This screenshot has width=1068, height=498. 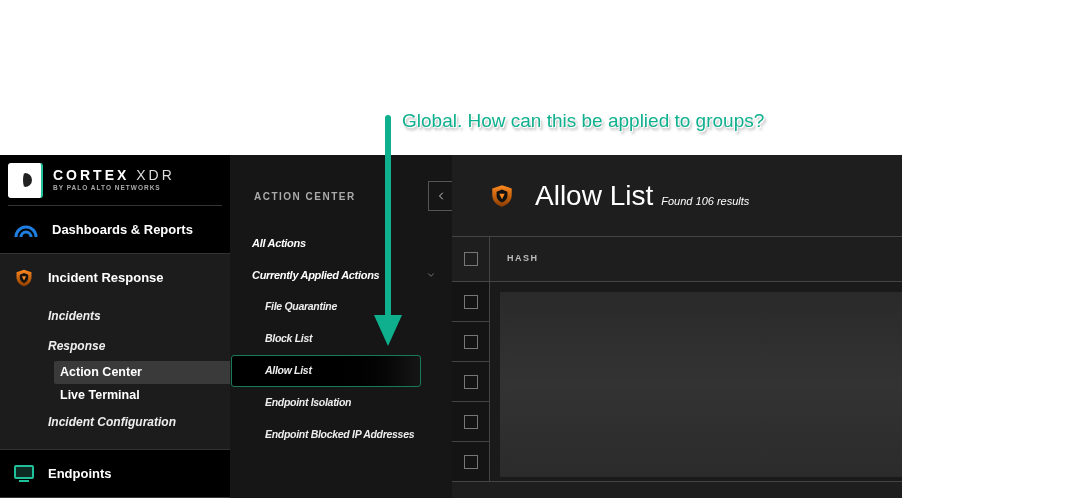 What do you see at coordinates (142, 372) in the screenshot?
I see `nav-subitem: Action Center` at bounding box center [142, 372].